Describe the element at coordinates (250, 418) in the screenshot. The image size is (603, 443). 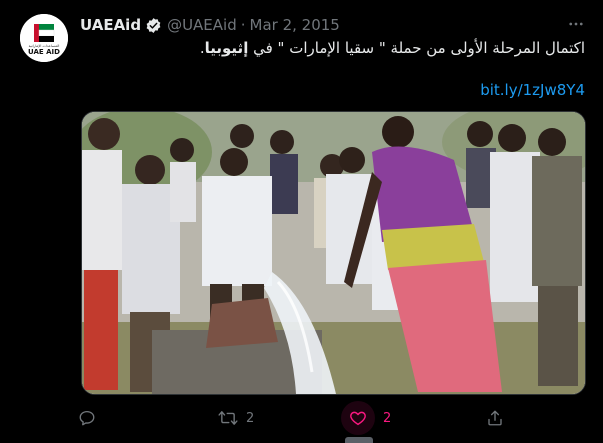
I see `retweet-count: 2` at that location.